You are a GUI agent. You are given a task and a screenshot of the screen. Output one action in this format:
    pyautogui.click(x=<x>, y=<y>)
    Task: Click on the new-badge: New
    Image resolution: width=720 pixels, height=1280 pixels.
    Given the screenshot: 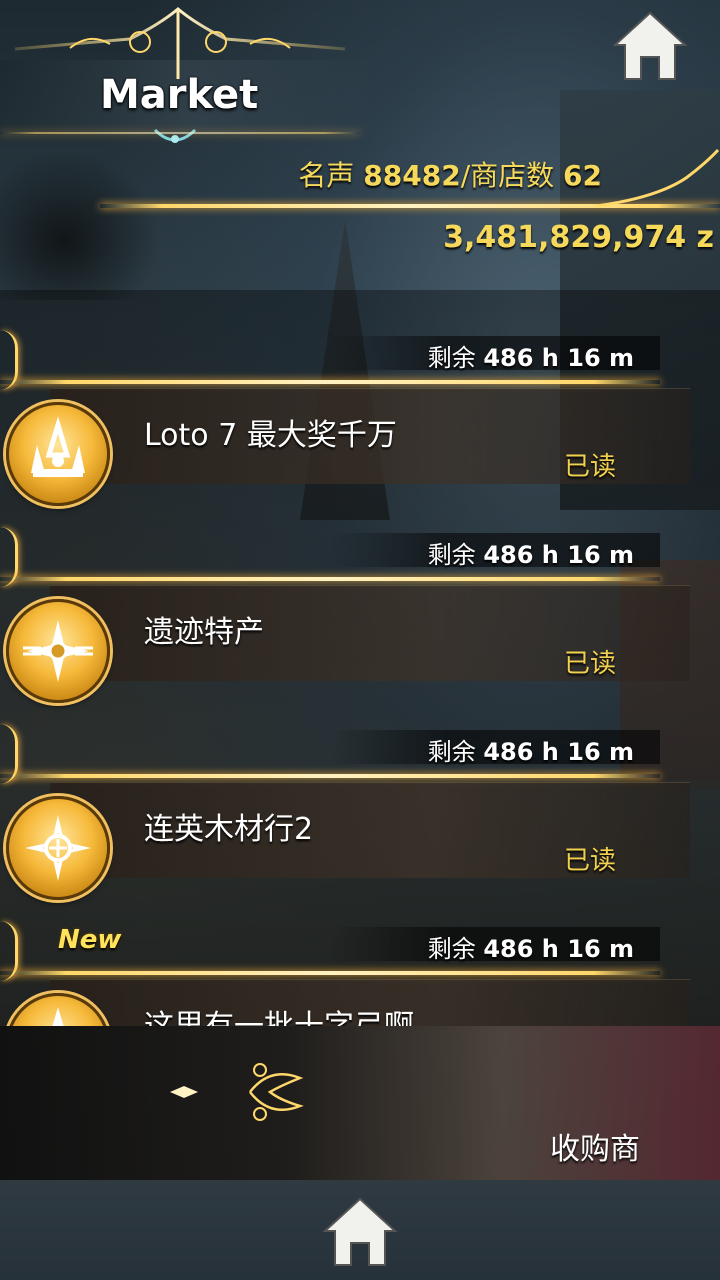 What is the action you would take?
    pyautogui.click(x=90, y=940)
    